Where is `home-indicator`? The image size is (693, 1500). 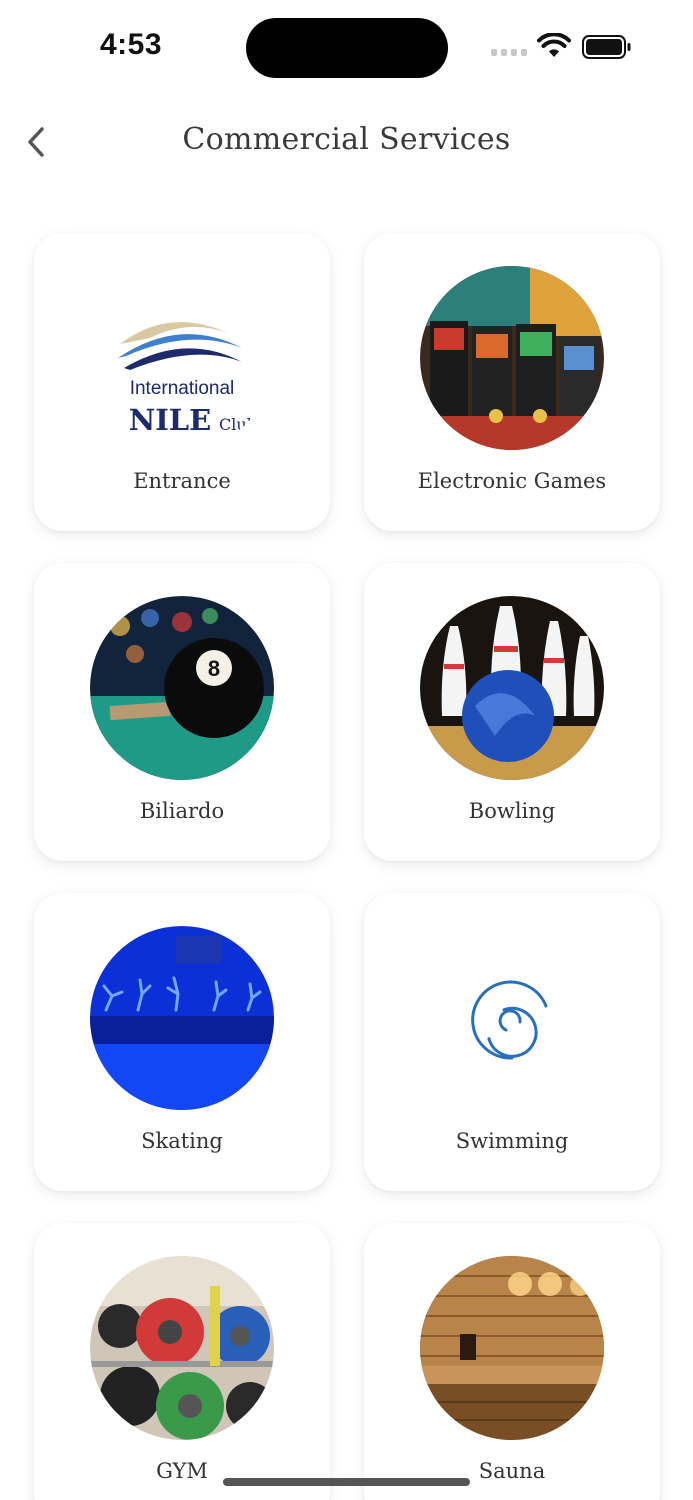 home-indicator is located at coordinates (346, 1482).